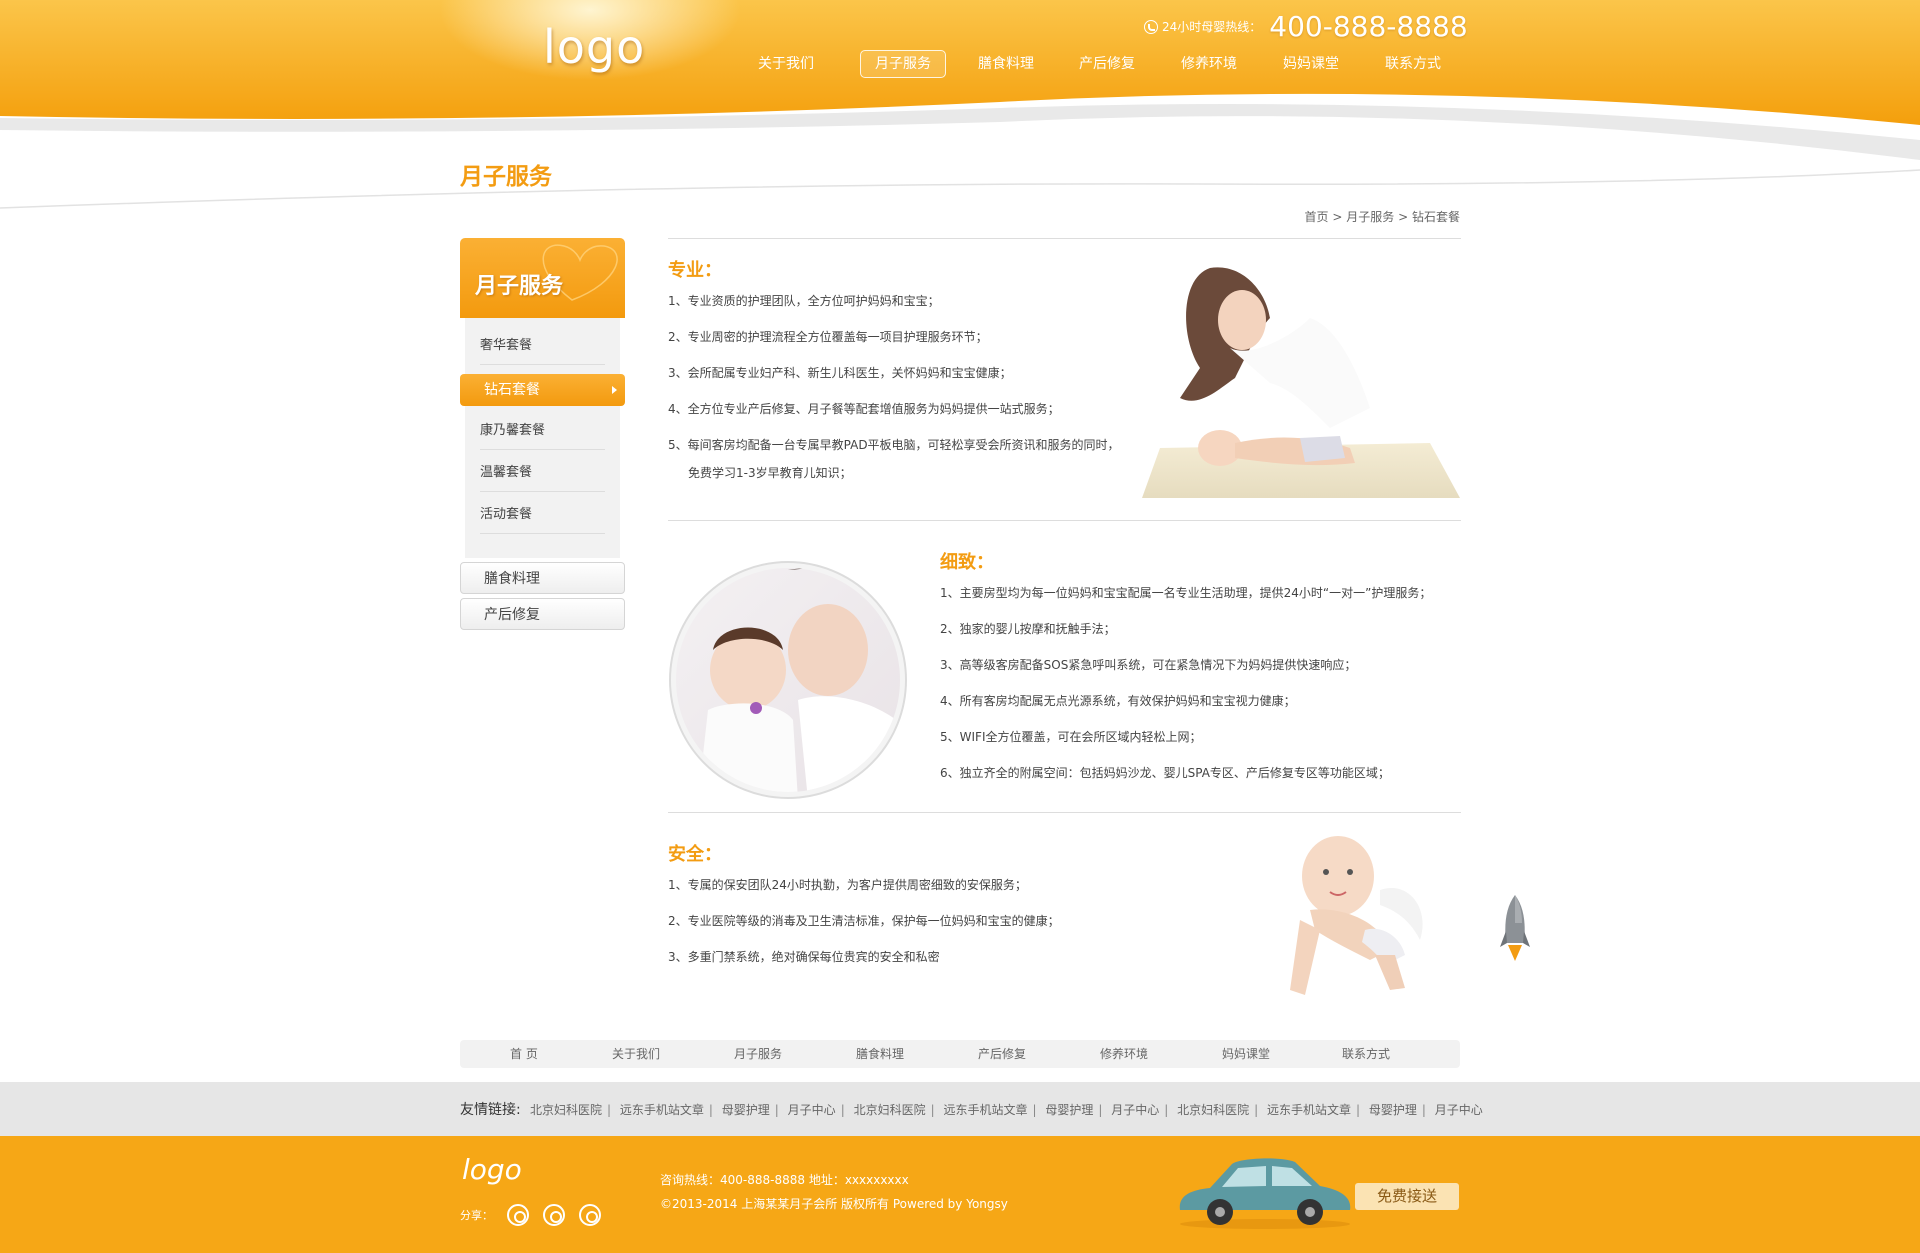 This screenshot has height=1253, width=1920. What do you see at coordinates (1435, 217) in the screenshot?
I see `breadcrumb-current: 钻石套餐` at bounding box center [1435, 217].